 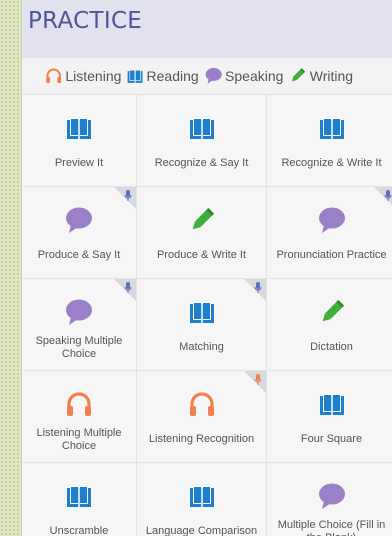 I want to click on activity-label: Recognize & Say It, so click(x=201, y=163).